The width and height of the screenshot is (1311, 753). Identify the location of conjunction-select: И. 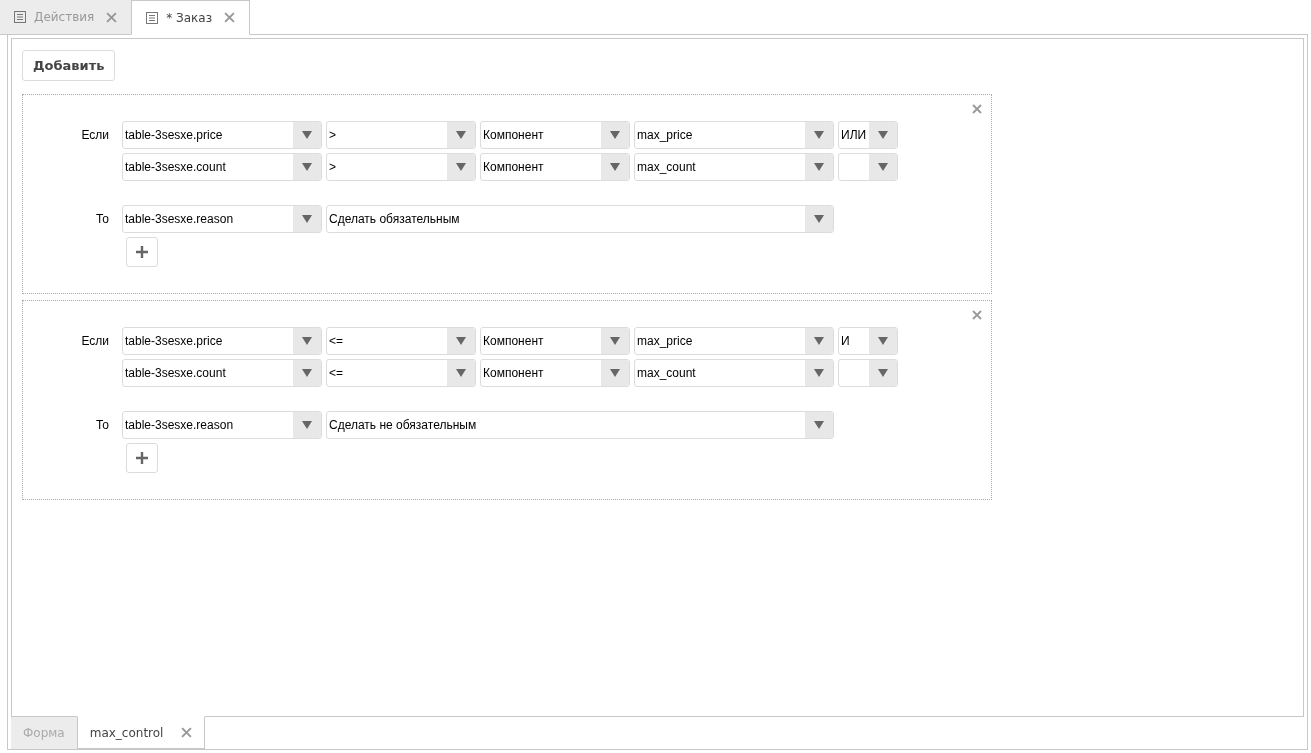
(868, 341).